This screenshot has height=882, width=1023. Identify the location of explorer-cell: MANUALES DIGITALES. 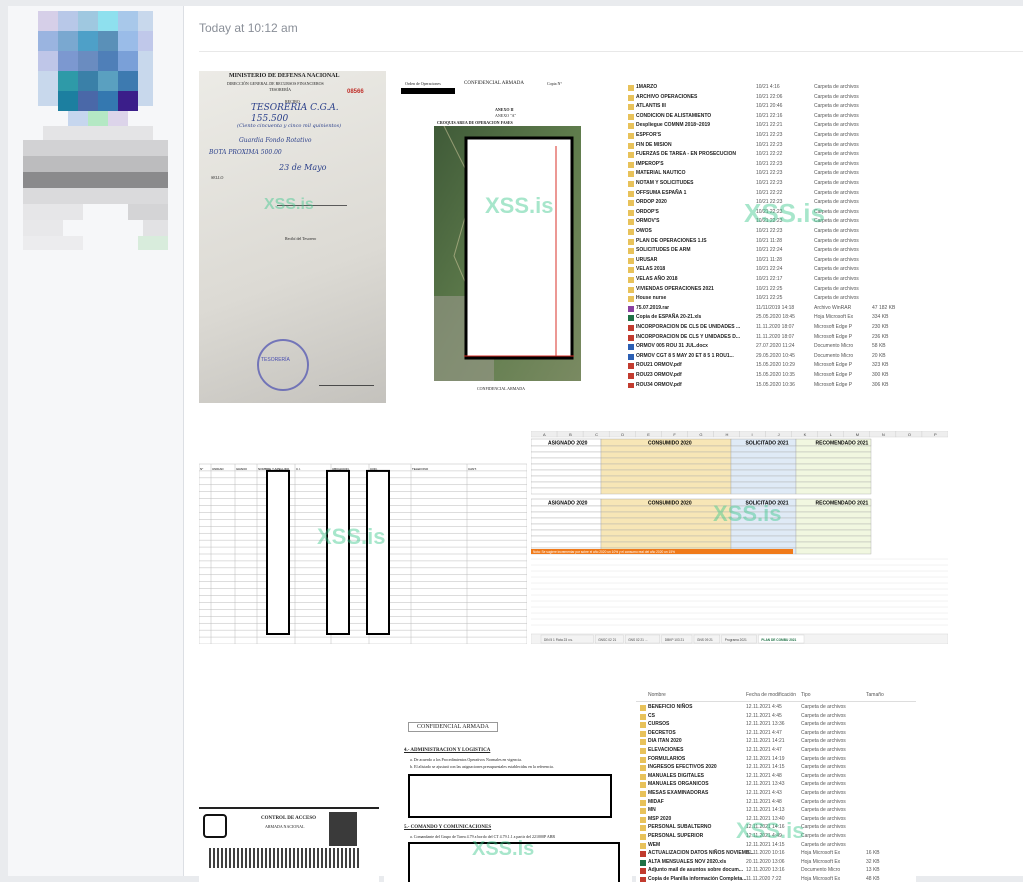
(676, 775).